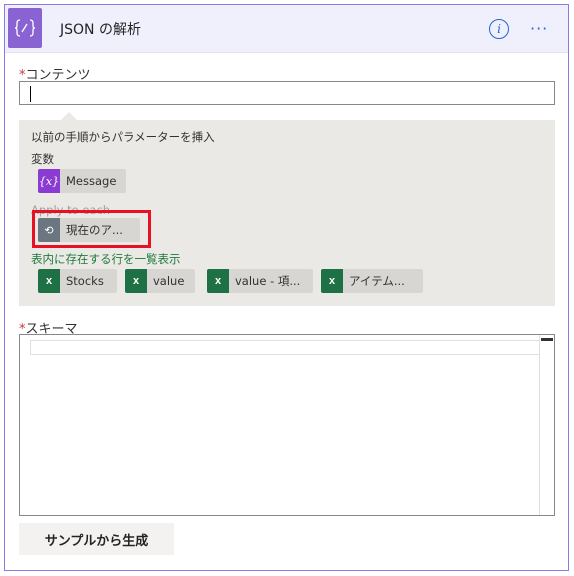 The height and width of the screenshot is (576, 574). I want to click on text-caret, so click(30, 94).